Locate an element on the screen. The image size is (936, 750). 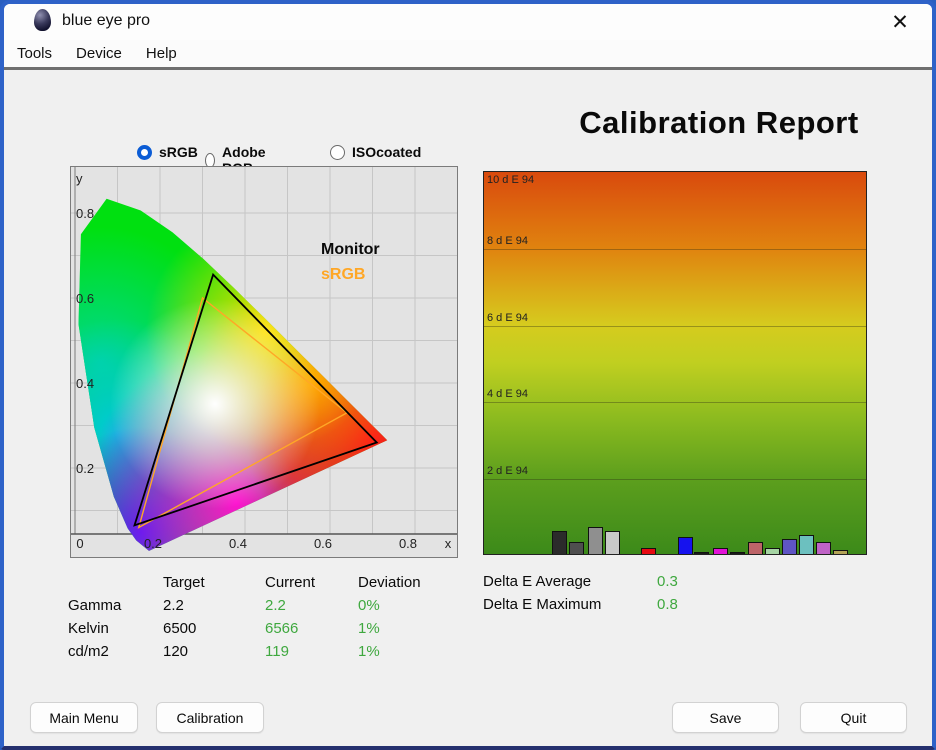
cie-x-tick: 0.4 is located at coordinates (238, 543).